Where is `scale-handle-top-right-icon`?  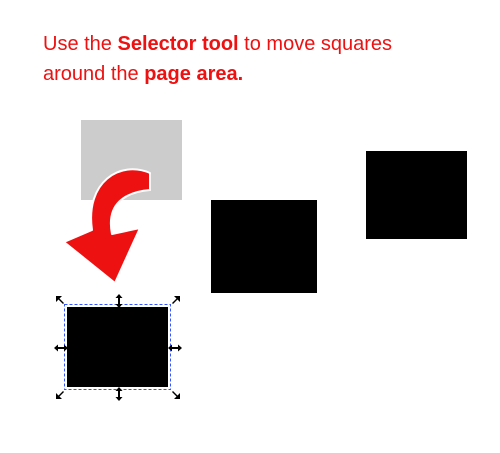 scale-handle-top-right-icon is located at coordinates (175, 301).